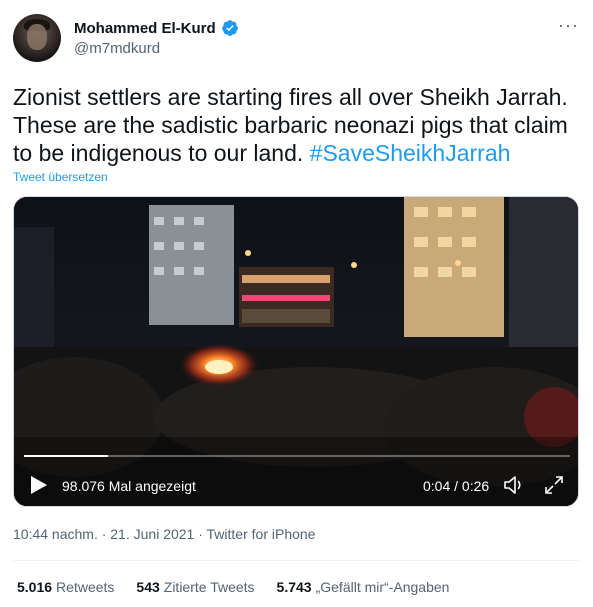  I want to click on retweets-count: 5.016, so click(35, 587).